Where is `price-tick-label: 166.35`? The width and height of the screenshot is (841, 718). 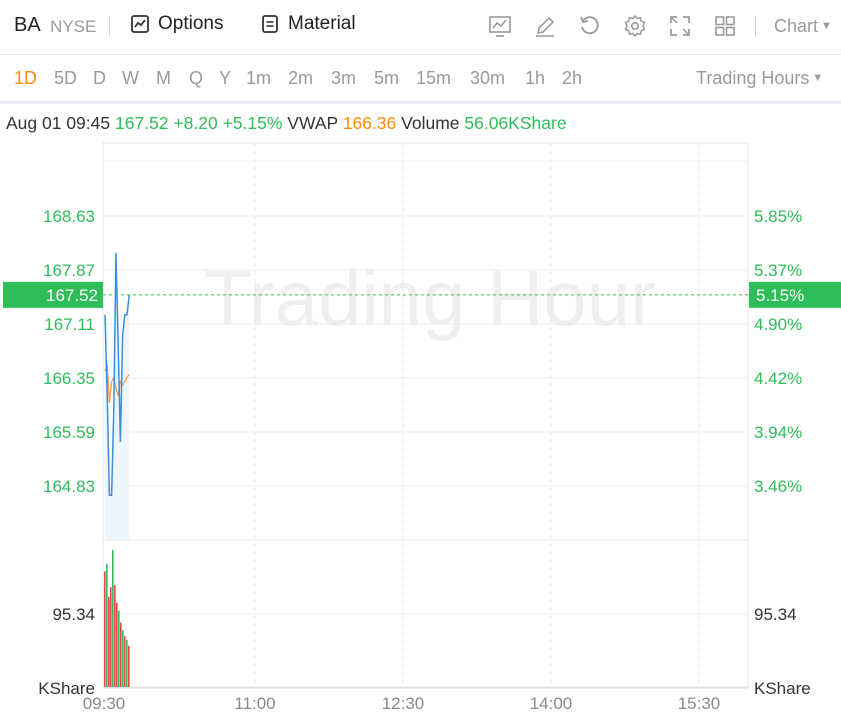
price-tick-label: 166.35 is located at coordinates (69, 378).